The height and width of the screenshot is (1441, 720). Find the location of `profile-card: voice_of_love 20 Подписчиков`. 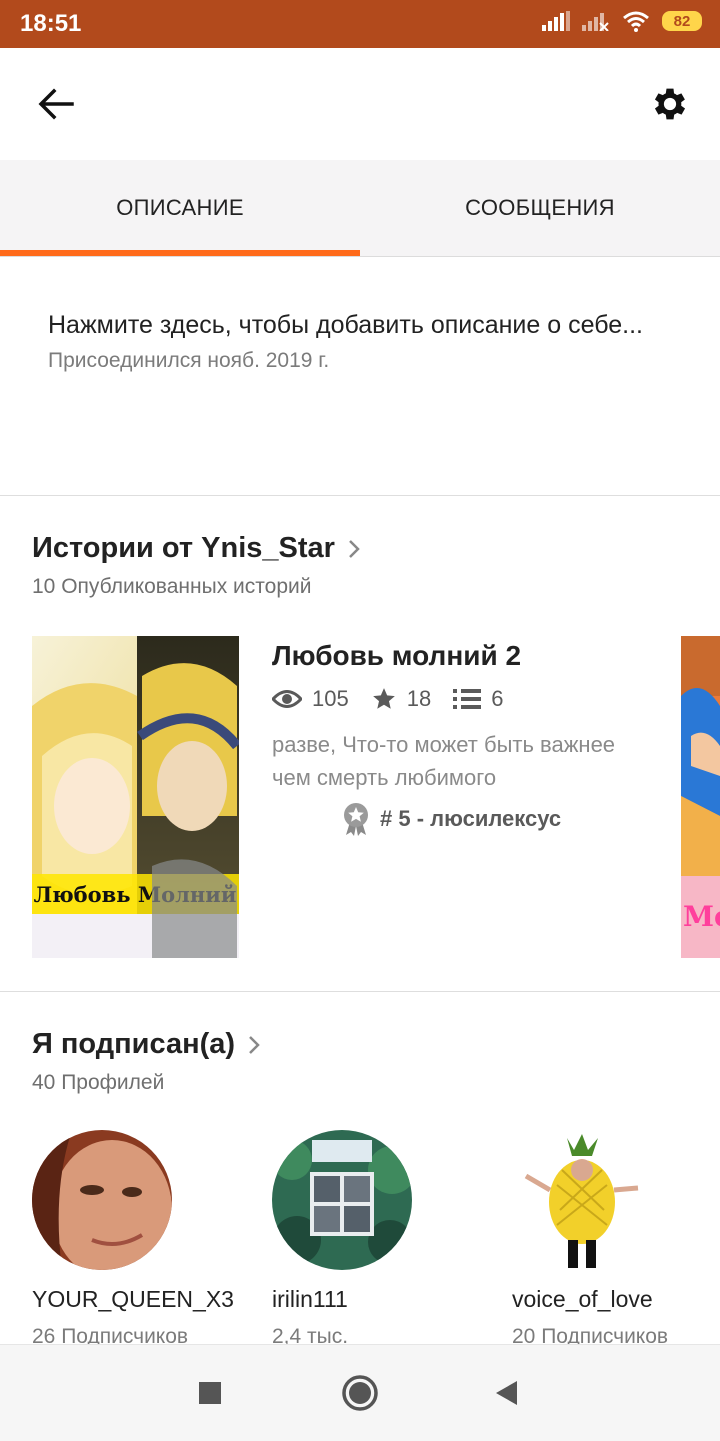

profile-card: voice_of_love 20 Подписчиков is located at coordinates (616, 1239).